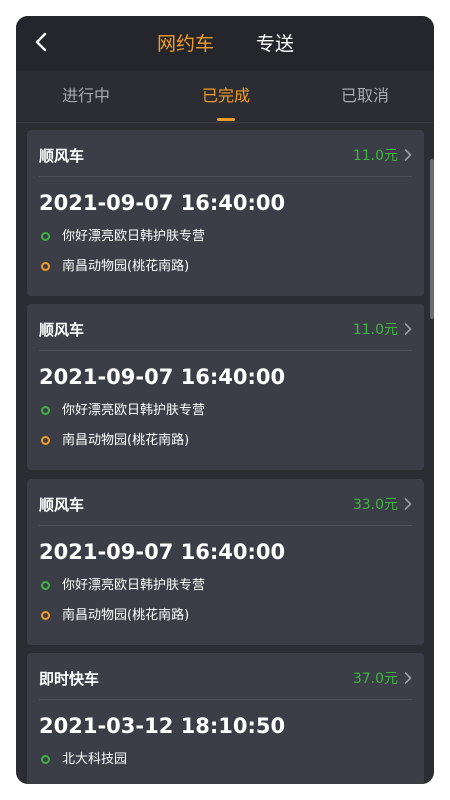 The image size is (450, 800). I want to click on list-scrollbar, so click(432, 239).